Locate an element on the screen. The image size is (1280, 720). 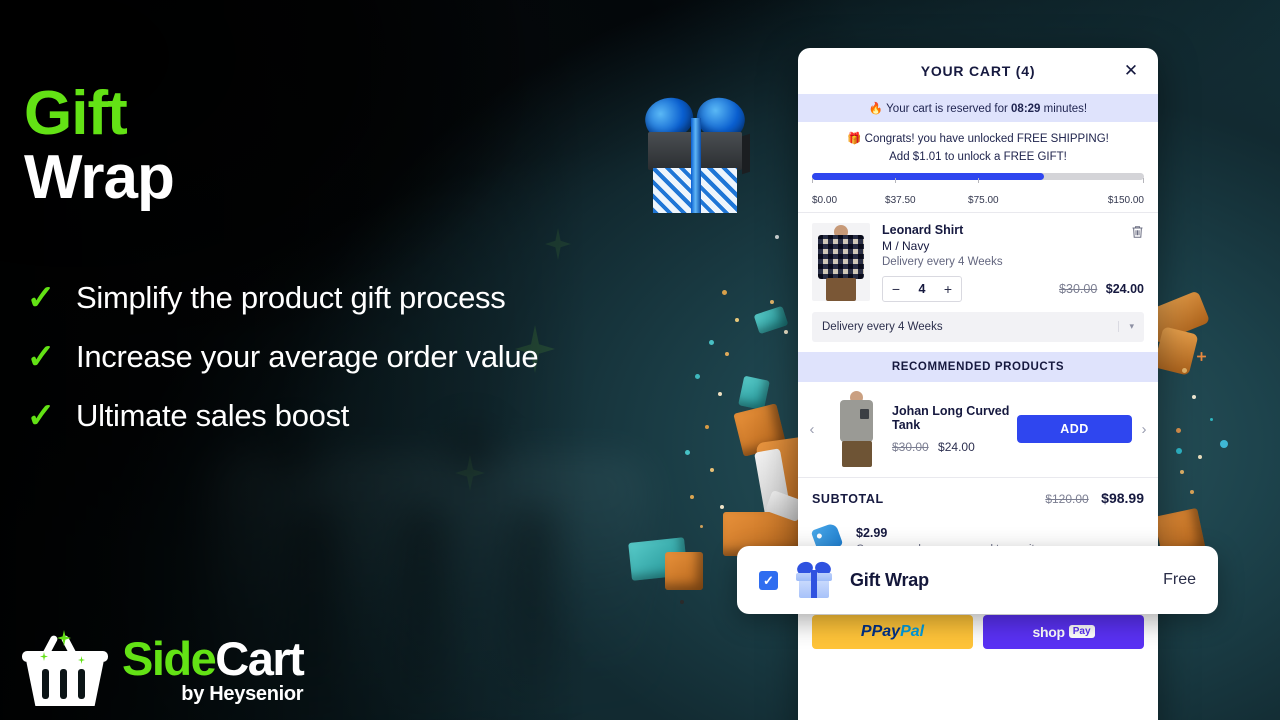
progress-label-0: $0.00 is located at coordinates (825, 200).